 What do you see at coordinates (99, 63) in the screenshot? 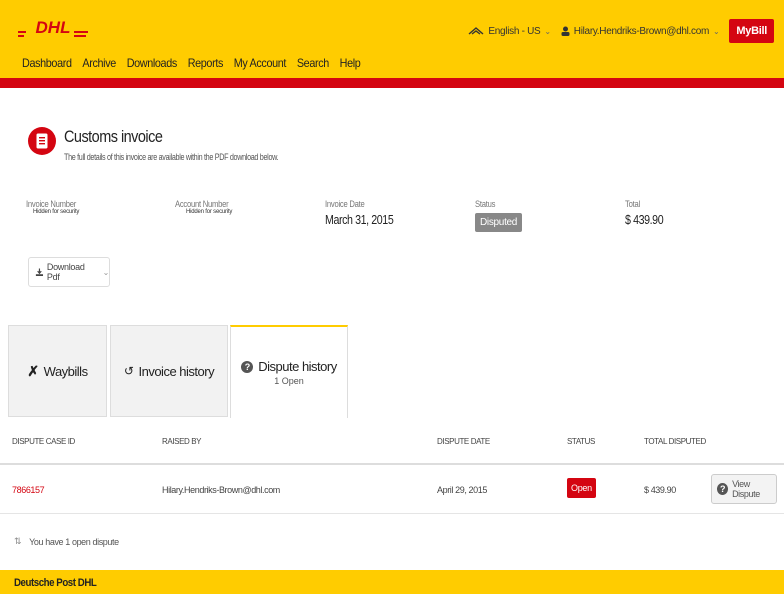
I see `nav-archive: Archive` at bounding box center [99, 63].